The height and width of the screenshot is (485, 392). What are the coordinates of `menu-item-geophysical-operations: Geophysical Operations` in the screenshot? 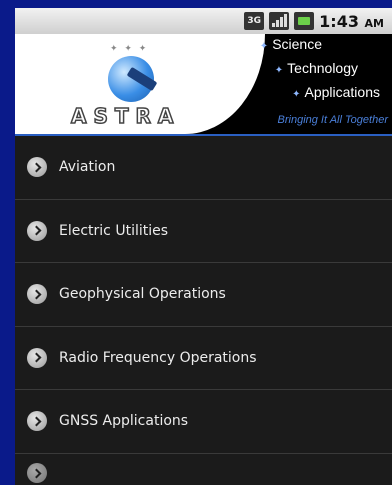 It's located at (203, 295).